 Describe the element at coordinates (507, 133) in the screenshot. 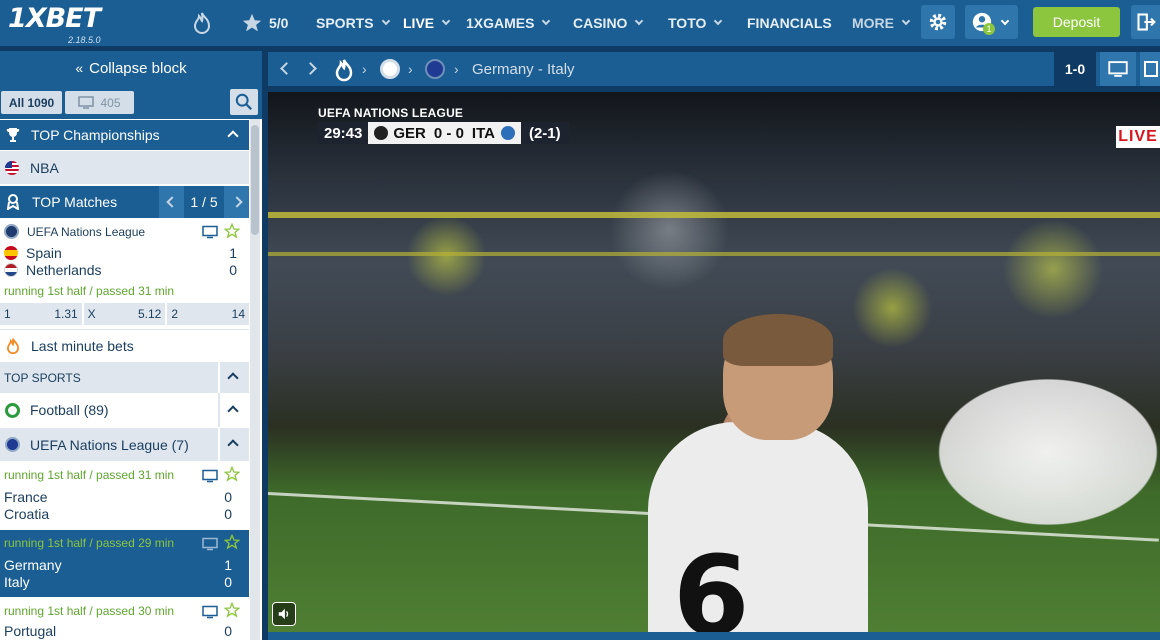

I see `italy-badge-icon` at that location.